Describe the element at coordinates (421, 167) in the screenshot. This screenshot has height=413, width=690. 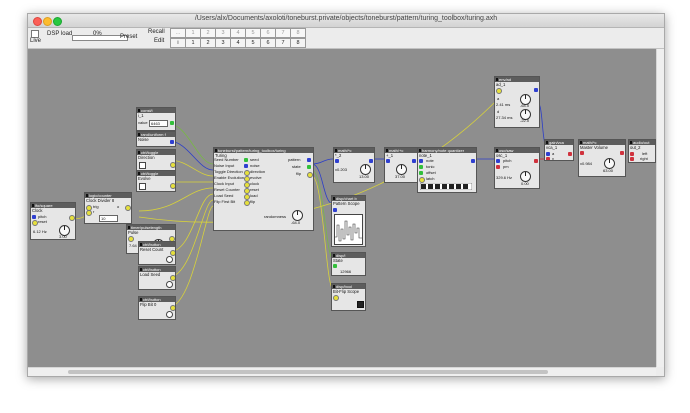
I see `quantizer-tonic-inlet` at that location.